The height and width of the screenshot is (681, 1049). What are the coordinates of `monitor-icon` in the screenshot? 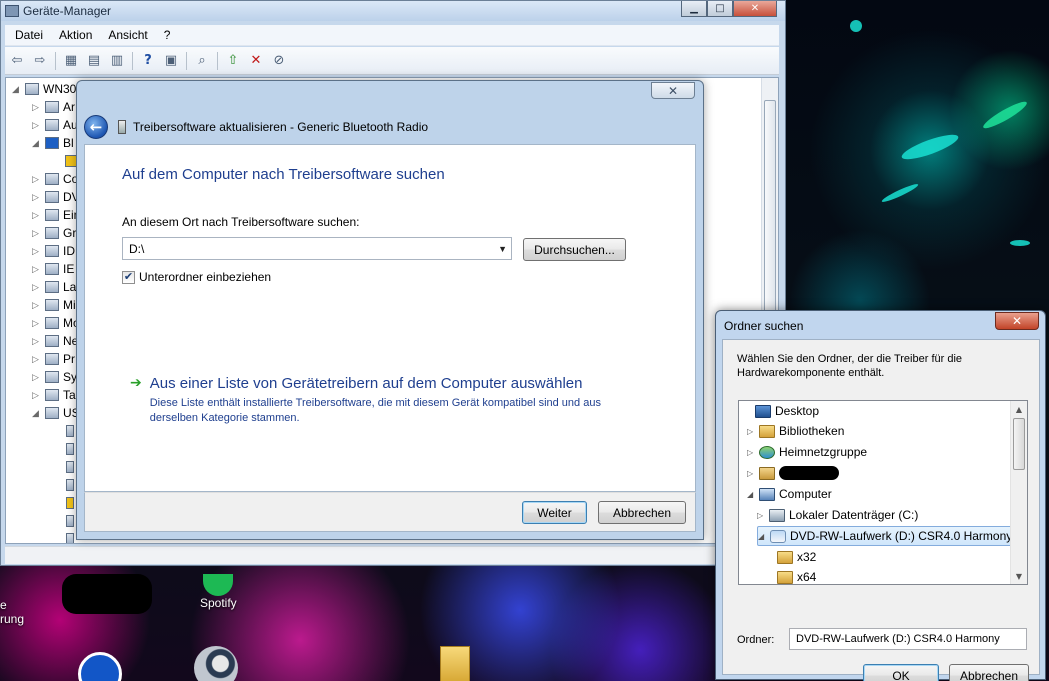 It's located at (52, 323).